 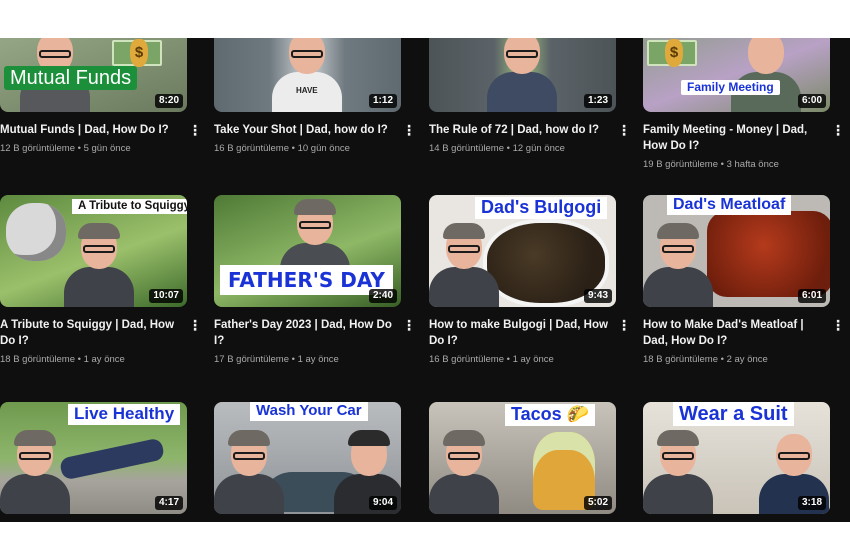 What do you see at coordinates (541, 208) in the screenshot?
I see `thumbnail-overlay-text: Dad's Bulgogi` at bounding box center [541, 208].